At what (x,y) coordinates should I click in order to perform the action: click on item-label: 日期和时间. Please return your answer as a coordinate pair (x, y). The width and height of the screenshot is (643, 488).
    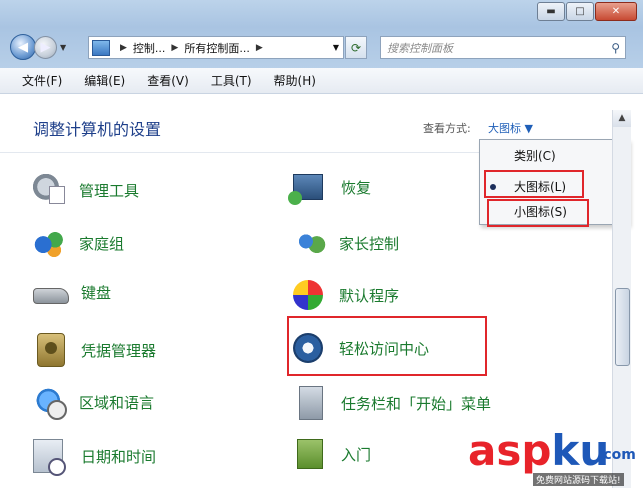
    Looking at the image, I should click on (119, 456).